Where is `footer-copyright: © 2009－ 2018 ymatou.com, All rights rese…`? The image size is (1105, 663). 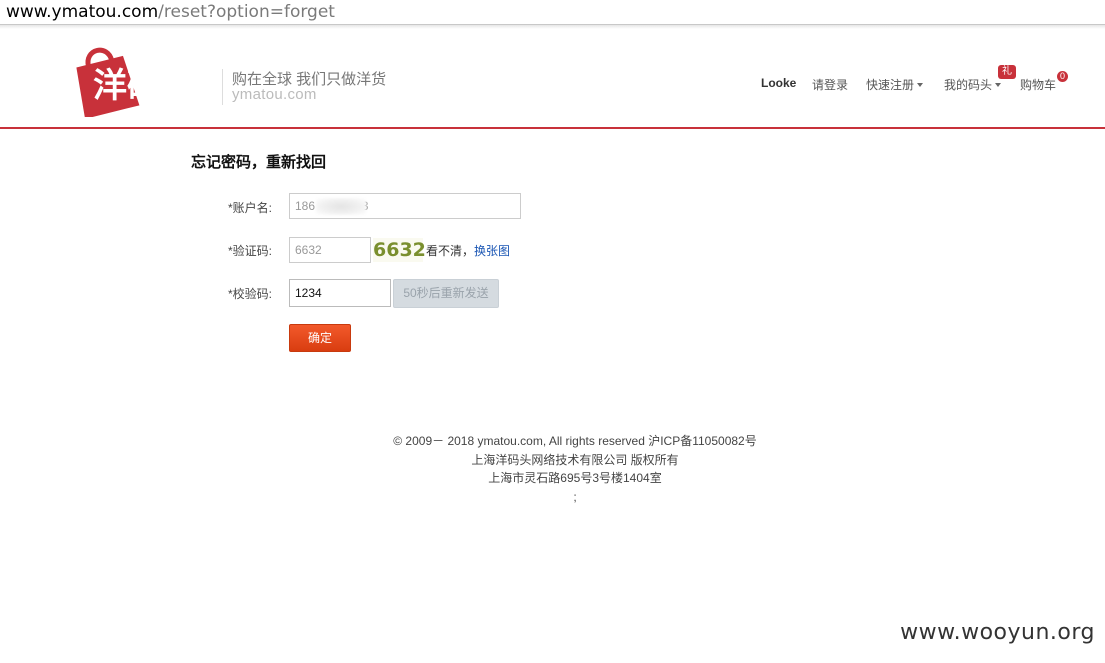 footer-copyright: © 2009－ 2018 ymatou.com, All rights rese… is located at coordinates (575, 441).